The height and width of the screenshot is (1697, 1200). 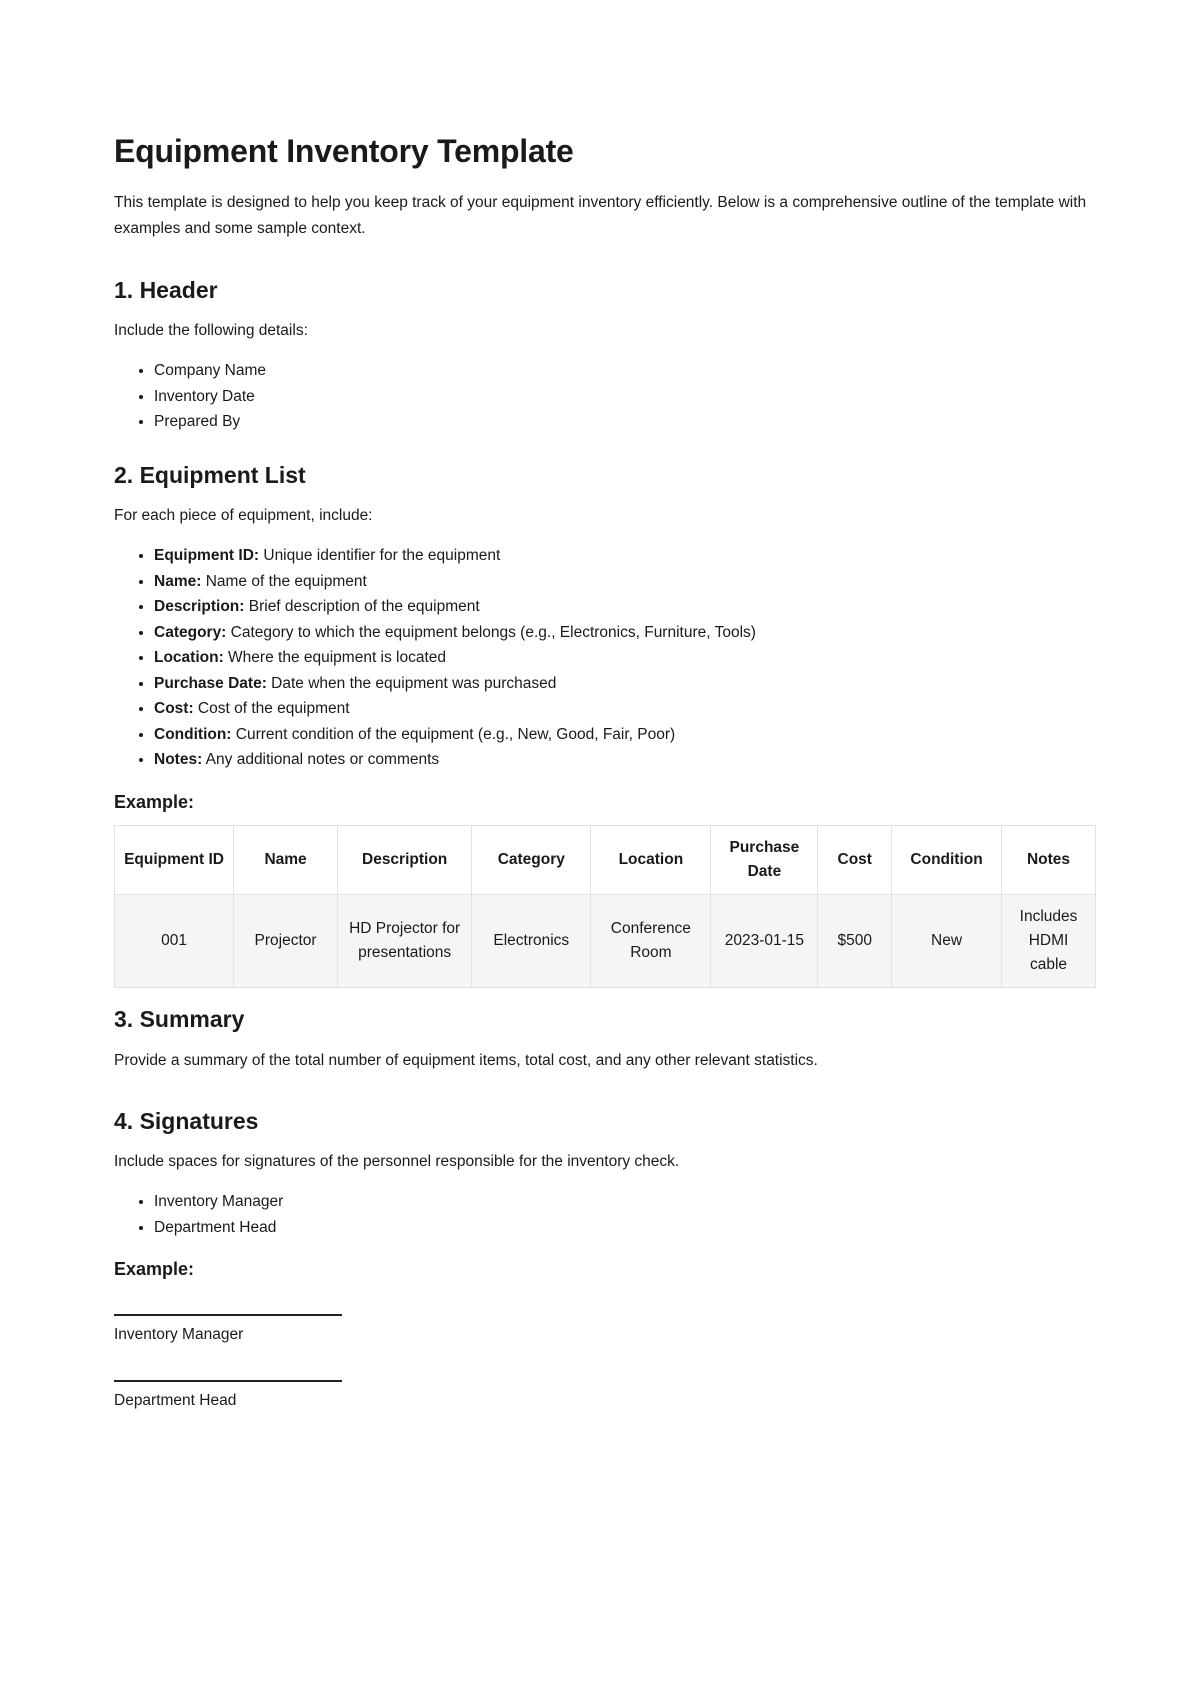 What do you see at coordinates (174, 860) in the screenshot?
I see `column-header: Equipment ID` at bounding box center [174, 860].